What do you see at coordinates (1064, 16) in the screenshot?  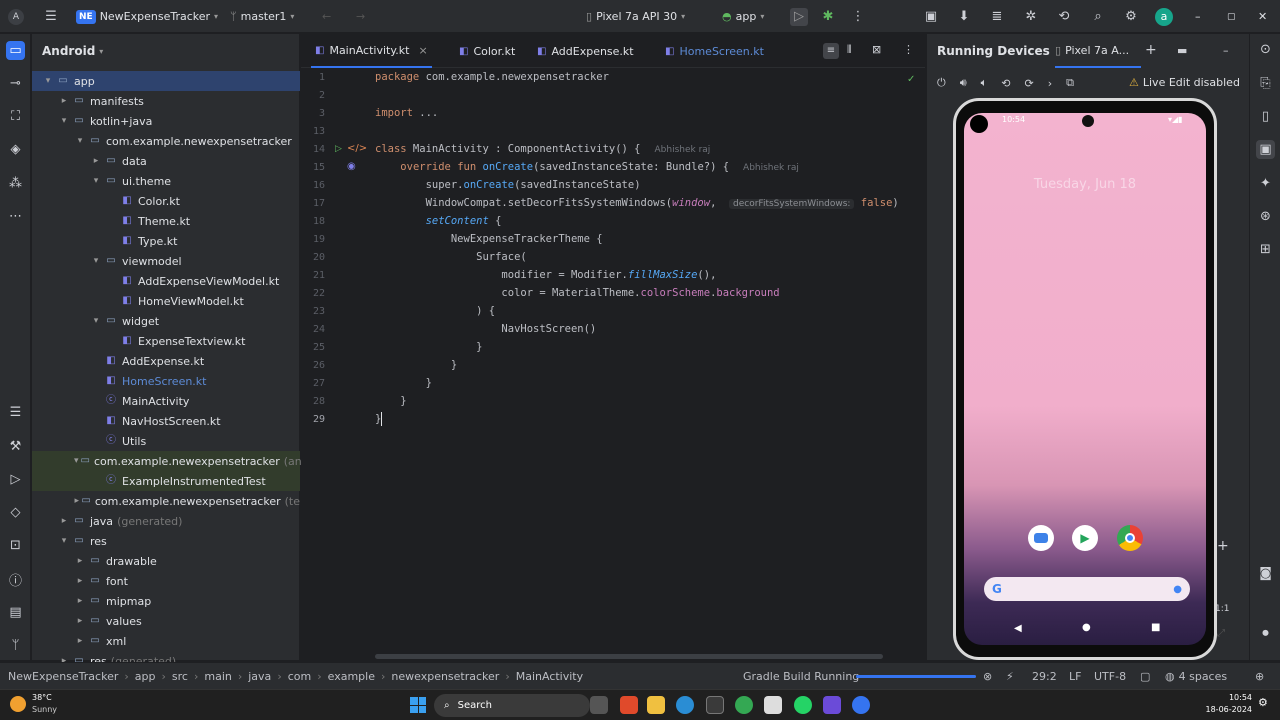 I see `profile-button: ⟲` at bounding box center [1064, 16].